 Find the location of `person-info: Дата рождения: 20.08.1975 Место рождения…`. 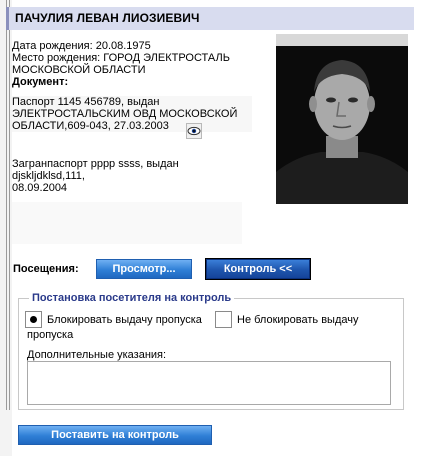

person-info: Дата рождения: 20.08.1975 Место рождения… is located at coordinates (134, 64).